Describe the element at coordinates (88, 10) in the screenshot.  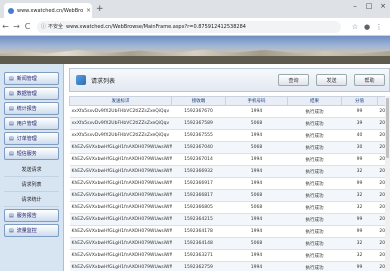
I see `tab-close-icon: ×` at that location.